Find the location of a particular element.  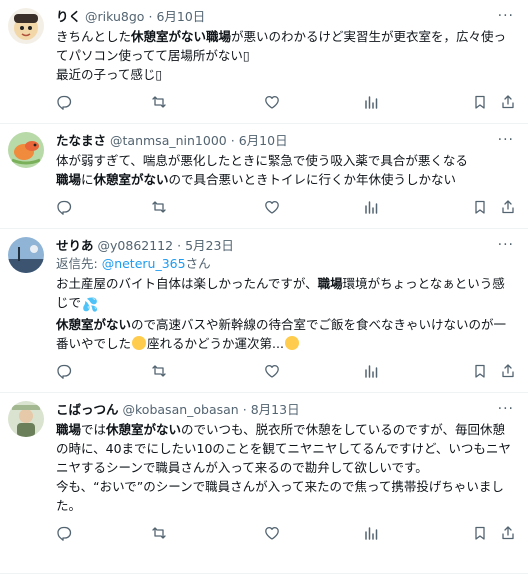

tweet-header: こばっつん @kobasan_obasan · 8月13日 is located at coordinates (285, 410).